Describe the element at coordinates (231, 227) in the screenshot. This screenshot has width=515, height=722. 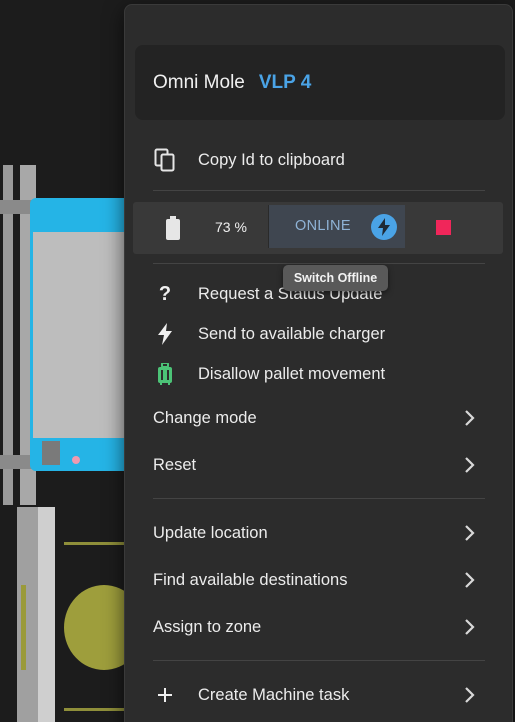
I see `battery-percent: 73 %` at that location.